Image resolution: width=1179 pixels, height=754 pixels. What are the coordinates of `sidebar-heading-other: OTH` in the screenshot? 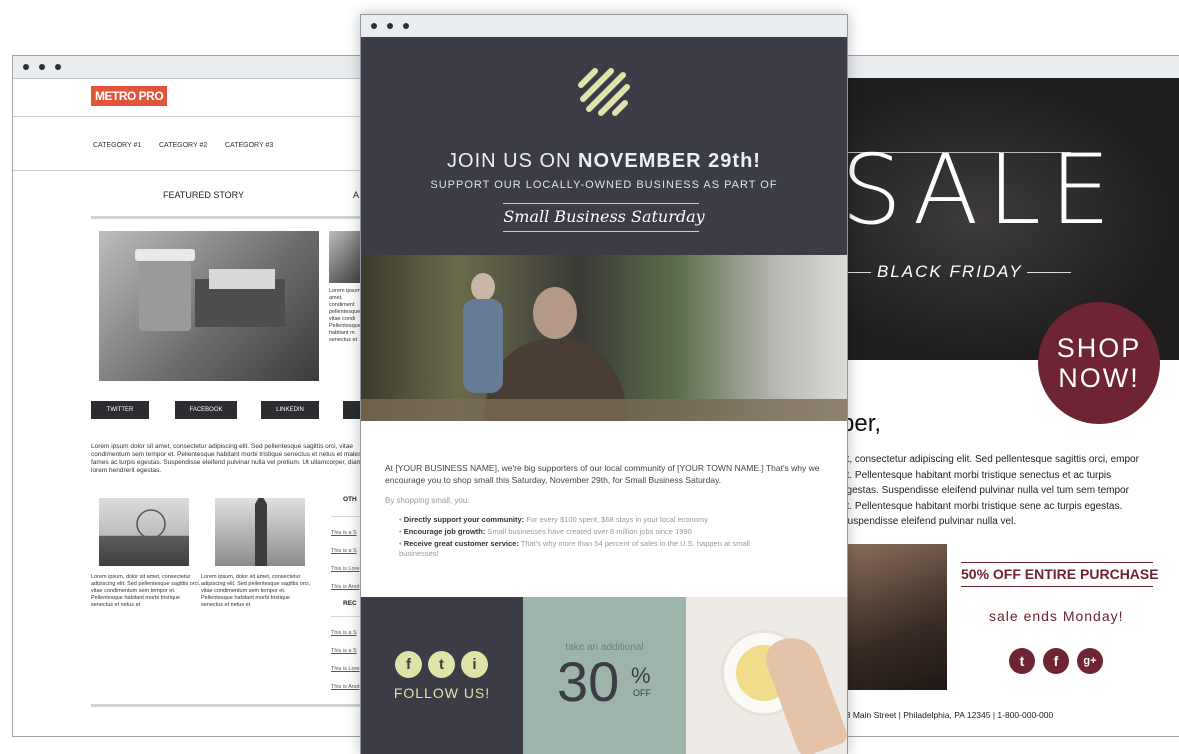 It's located at (350, 499).